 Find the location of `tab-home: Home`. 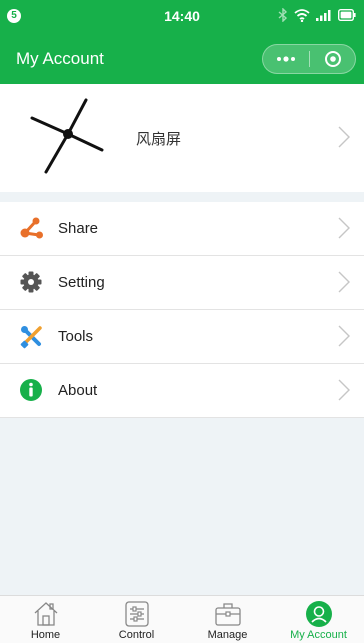

tab-home: Home is located at coordinates (45, 619).